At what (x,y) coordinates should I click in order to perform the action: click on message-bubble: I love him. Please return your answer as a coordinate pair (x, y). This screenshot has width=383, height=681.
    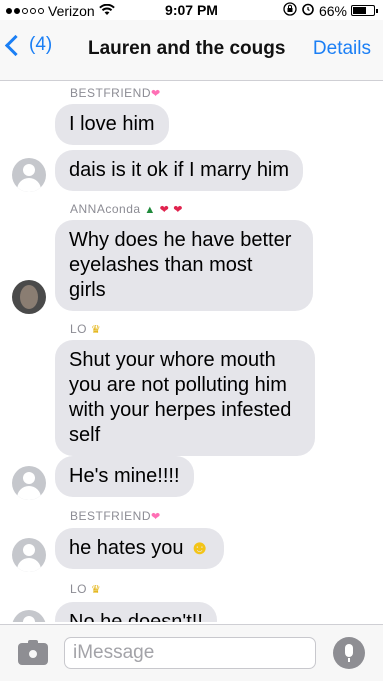
    Looking at the image, I should click on (112, 124).